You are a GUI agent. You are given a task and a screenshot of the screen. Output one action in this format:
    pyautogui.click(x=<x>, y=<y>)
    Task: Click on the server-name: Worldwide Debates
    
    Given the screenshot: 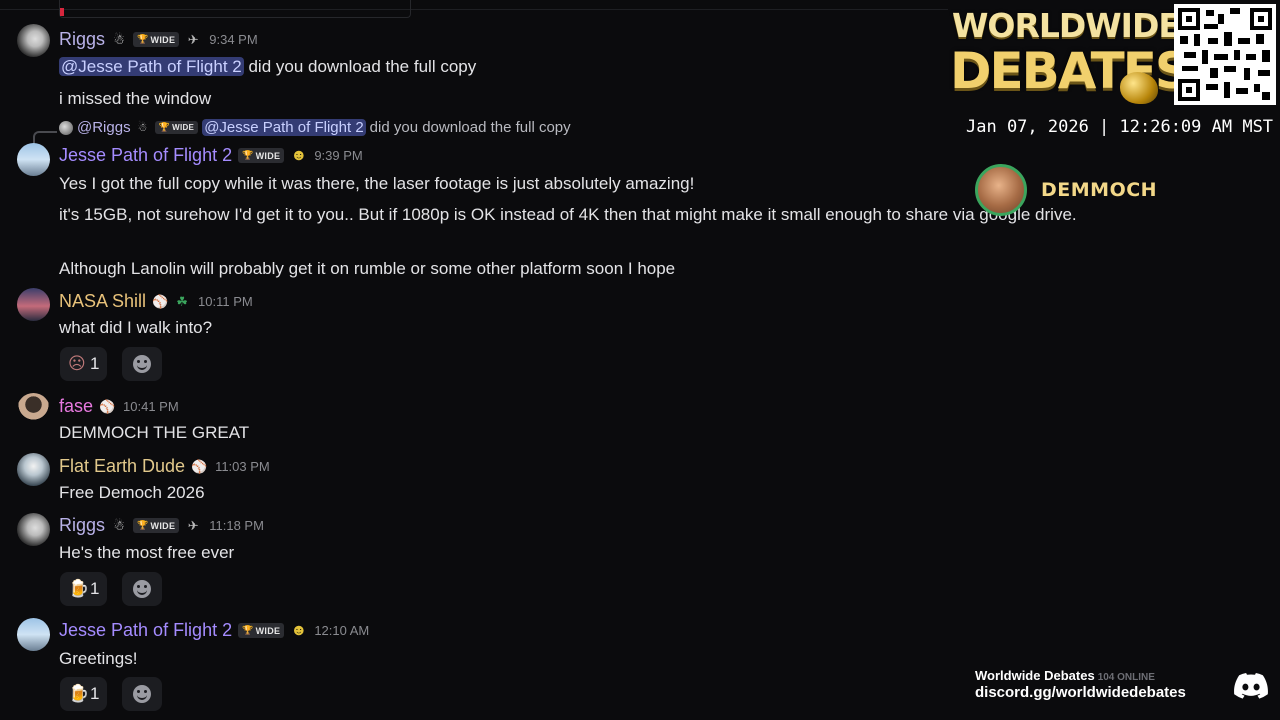 What is the action you would take?
    pyautogui.click(x=1035, y=675)
    